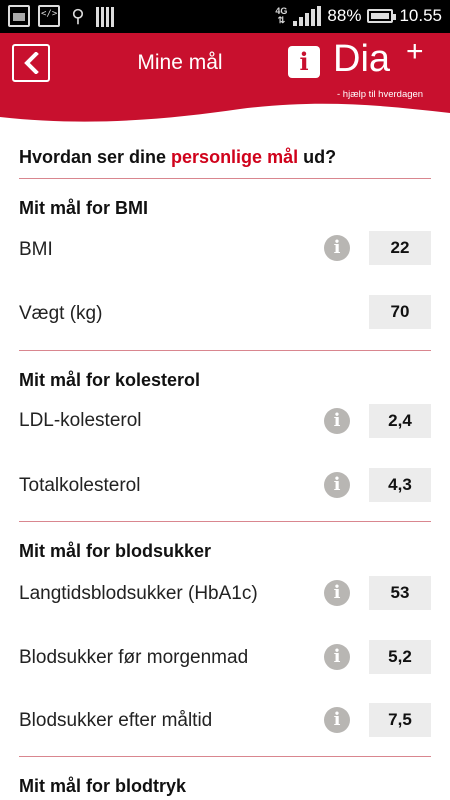  What do you see at coordinates (103, 786) in the screenshot?
I see `section-title-blood-pressure: Mit mål for blodtryk` at bounding box center [103, 786].